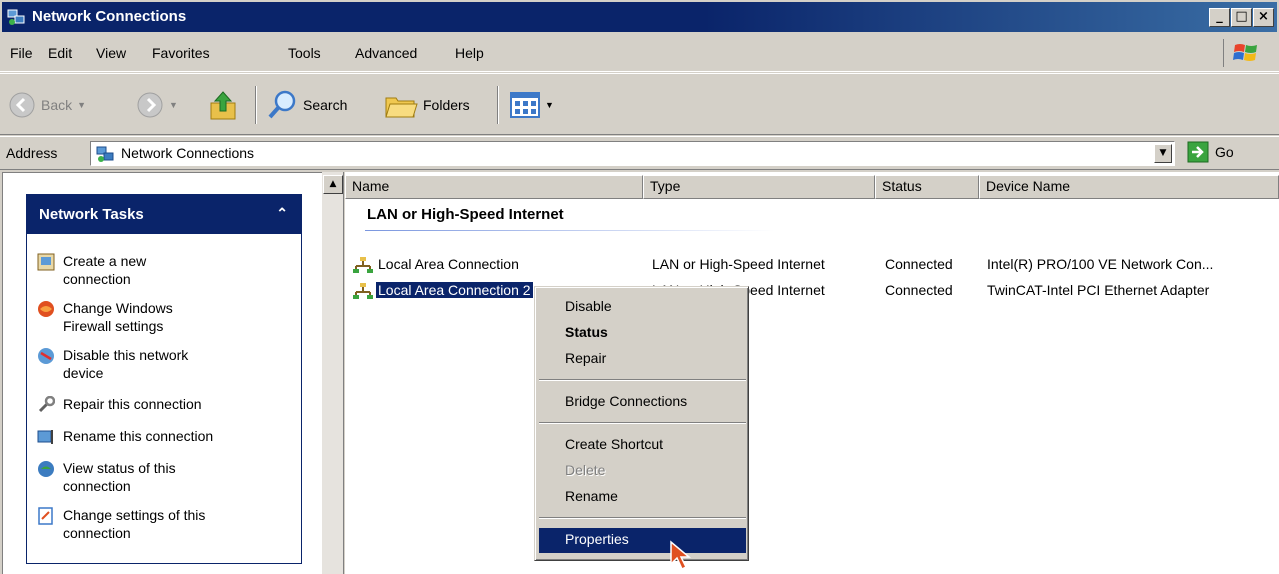 Image resolution: width=1279 pixels, height=574 pixels. Describe the element at coordinates (164, 214) in the screenshot. I see `network-tasks-header: Network Tasks ⌃` at that location.